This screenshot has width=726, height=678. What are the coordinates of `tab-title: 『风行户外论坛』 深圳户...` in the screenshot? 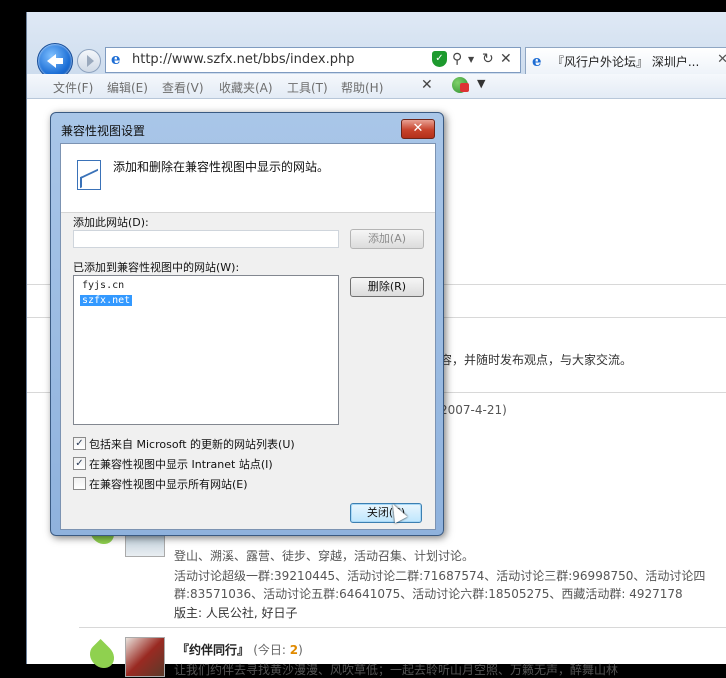 It's located at (626, 62).